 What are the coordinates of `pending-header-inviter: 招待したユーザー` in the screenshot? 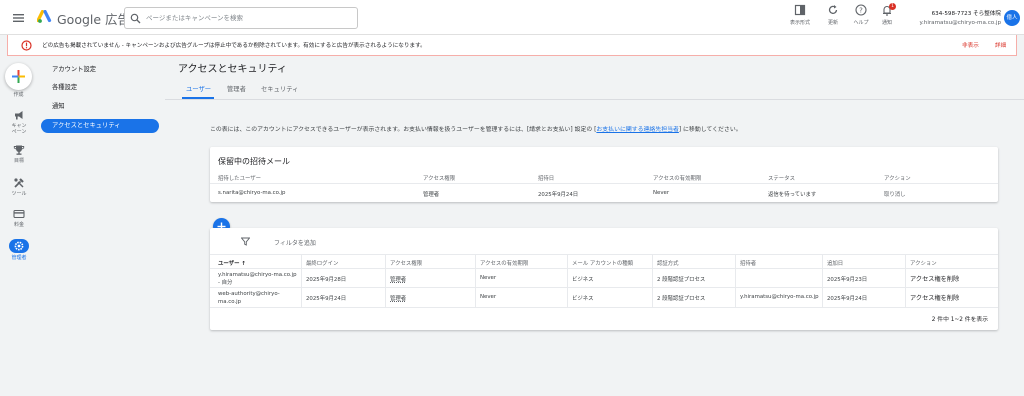 It's located at (240, 179).